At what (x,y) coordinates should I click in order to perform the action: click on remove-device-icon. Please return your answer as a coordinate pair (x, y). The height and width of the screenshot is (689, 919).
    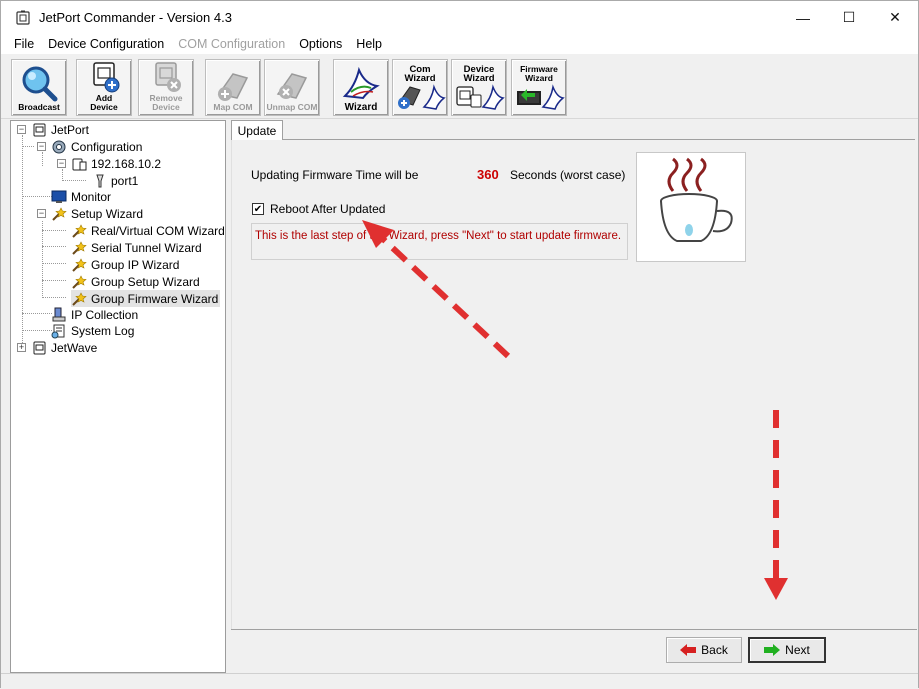
    Looking at the image, I should click on (168, 77).